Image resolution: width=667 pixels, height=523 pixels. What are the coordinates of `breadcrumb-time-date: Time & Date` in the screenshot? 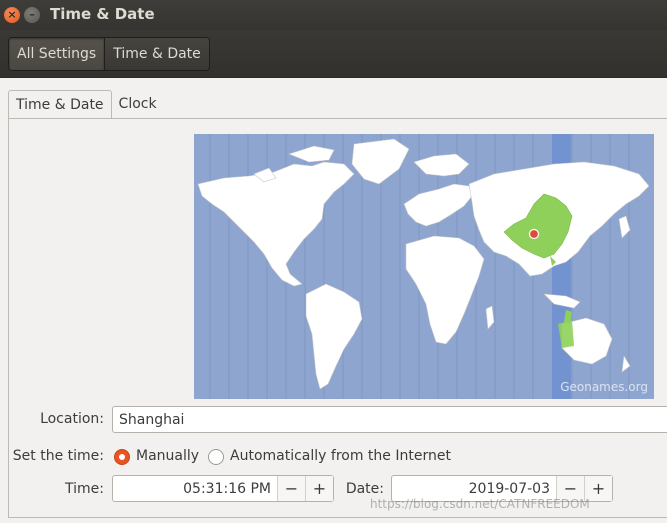 It's located at (157, 54).